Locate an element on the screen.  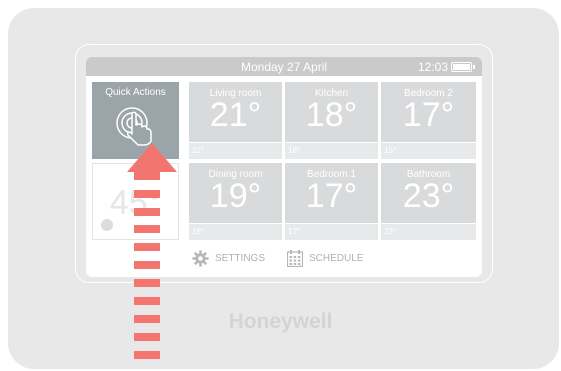
swipe-up-arrow-icon is located at coordinates (152, 251).